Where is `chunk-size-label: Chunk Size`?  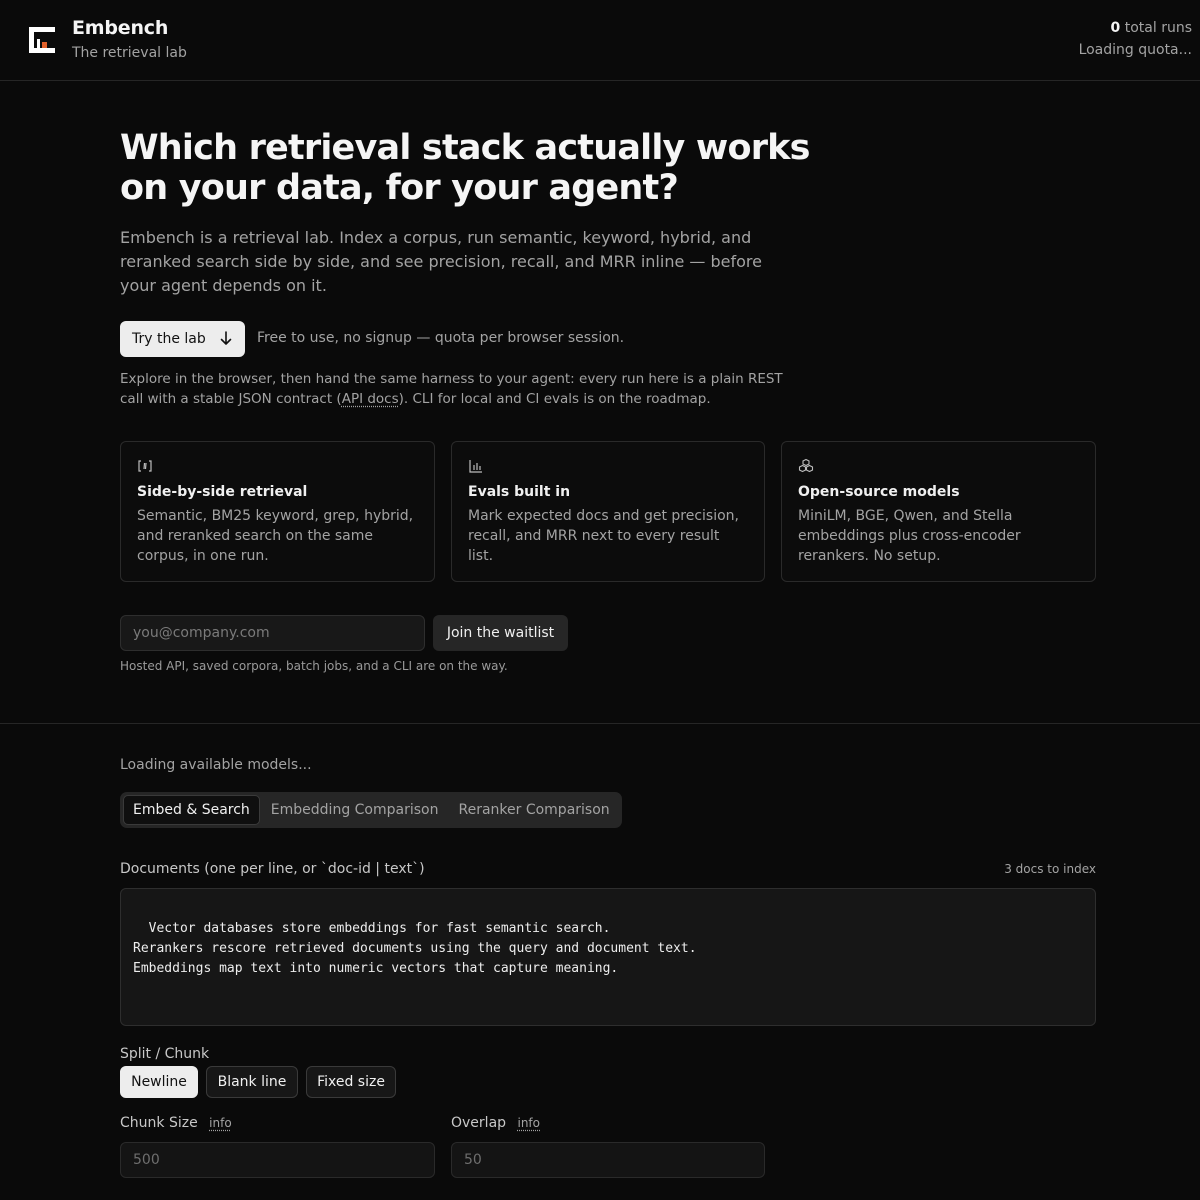
chunk-size-label: Chunk Size is located at coordinates (159, 1123).